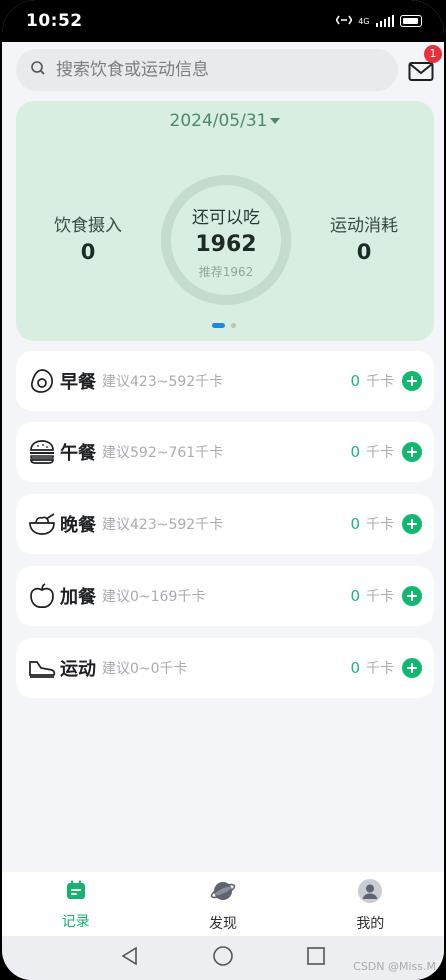 This screenshot has width=446, height=980. What do you see at coordinates (364, 226) in the screenshot?
I see `burn-label: 运动消耗` at bounding box center [364, 226].